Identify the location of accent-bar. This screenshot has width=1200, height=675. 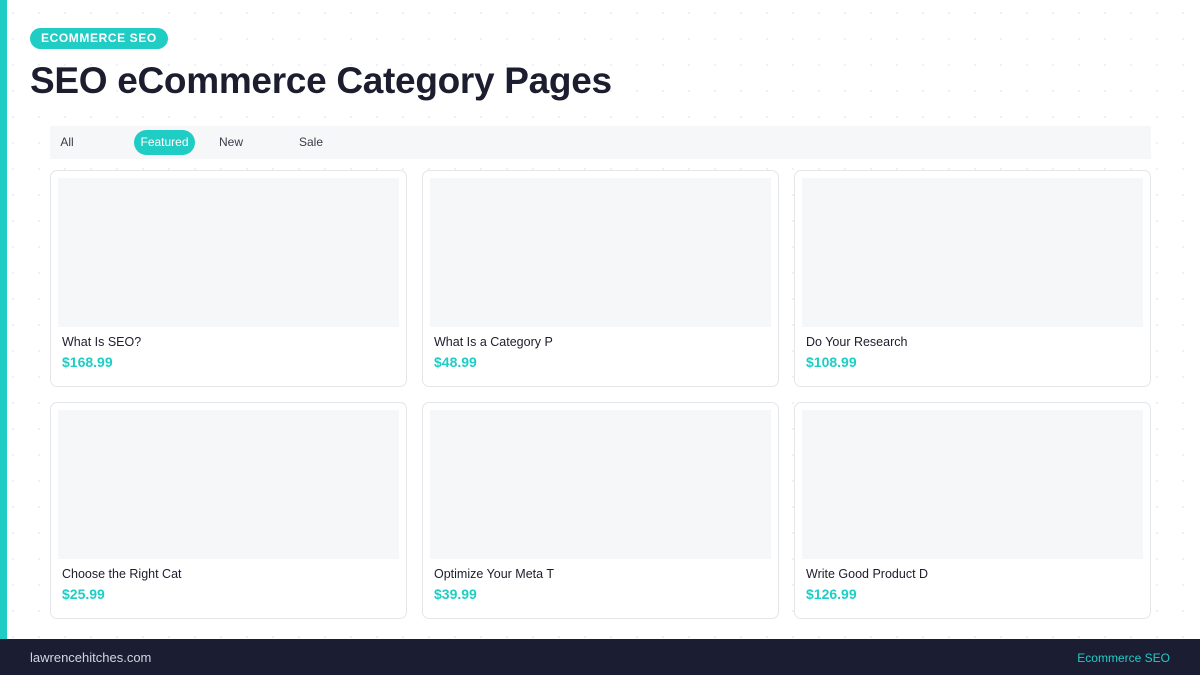
(3, 319).